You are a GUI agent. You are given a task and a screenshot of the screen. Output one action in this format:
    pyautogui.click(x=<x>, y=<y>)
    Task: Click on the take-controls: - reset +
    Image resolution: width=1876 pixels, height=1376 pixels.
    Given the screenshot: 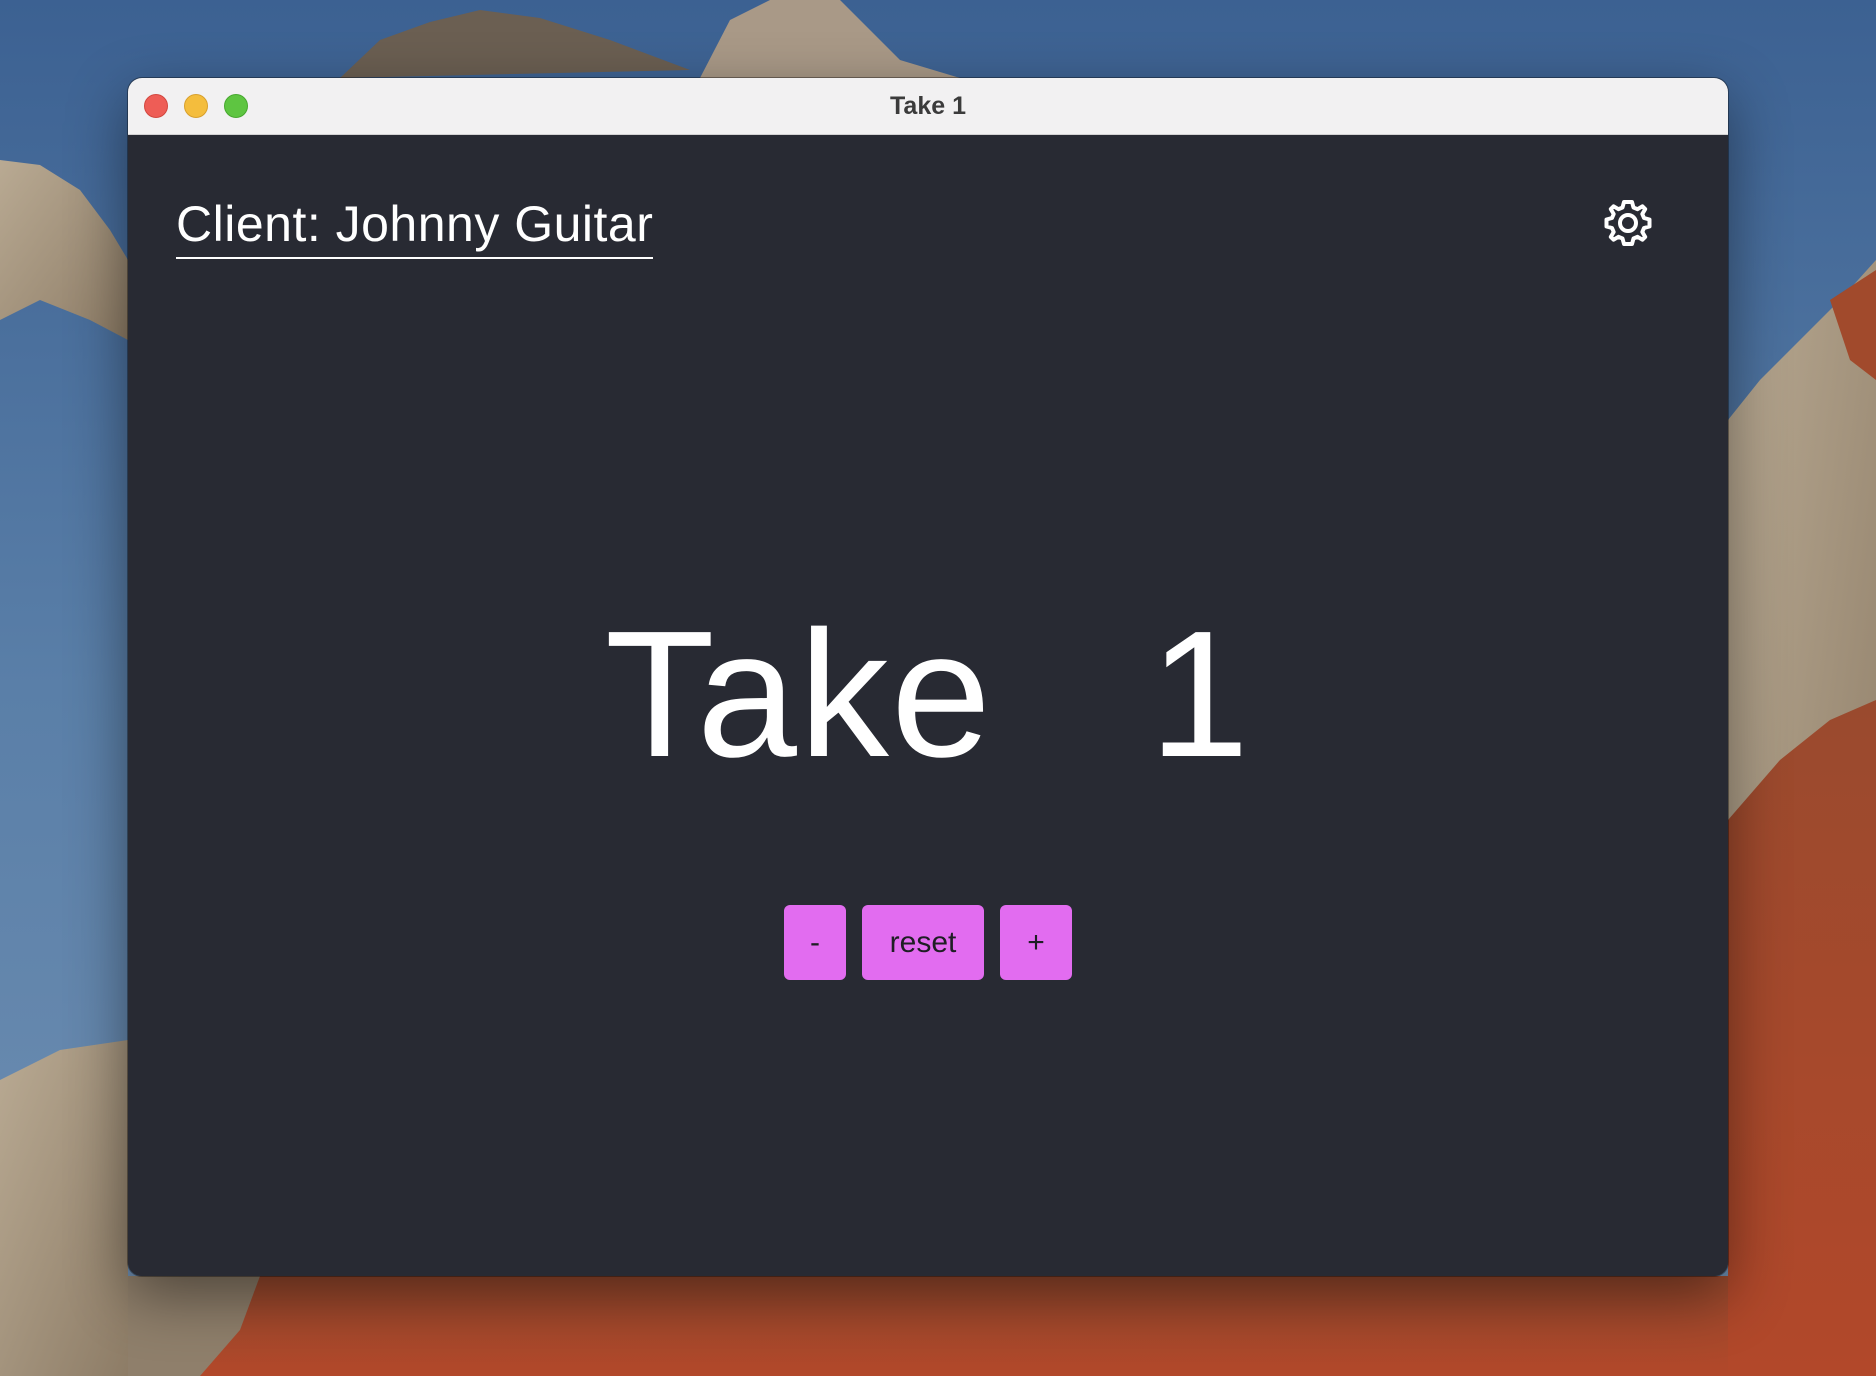 What is the action you would take?
    pyautogui.click(x=928, y=942)
    